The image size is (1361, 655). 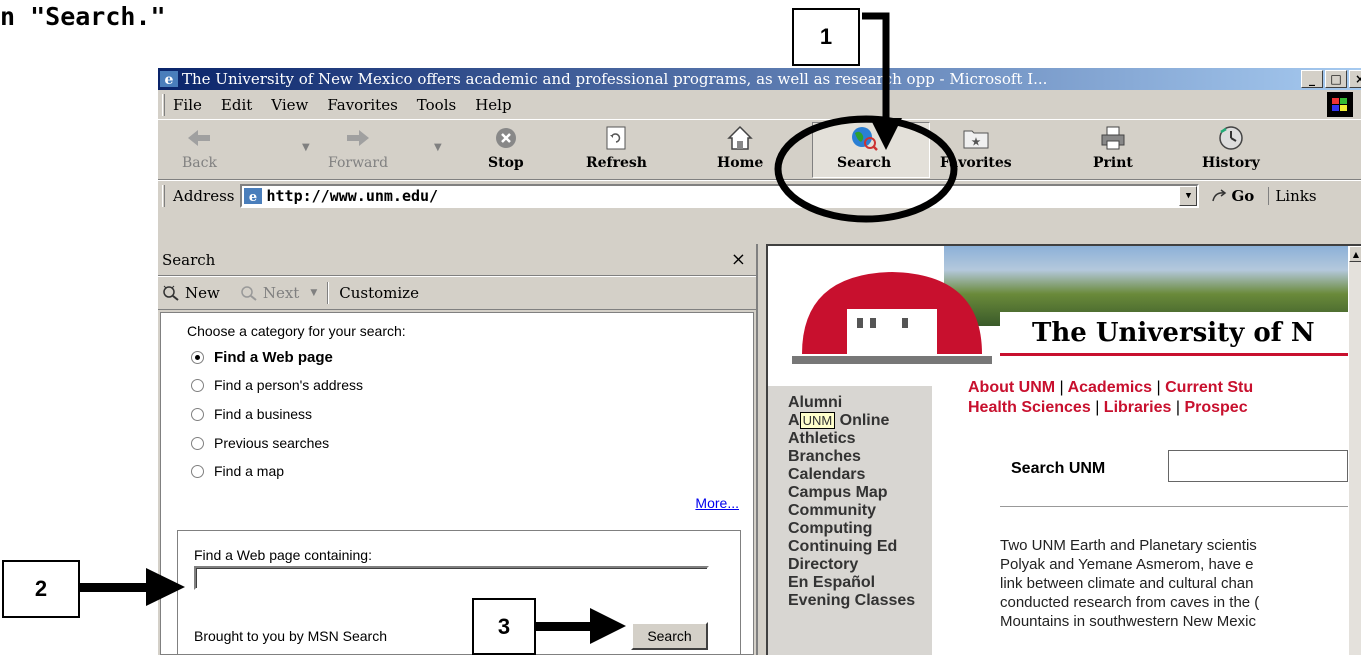 What do you see at coordinates (1354, 450) in the screenshot?
I see `page-scrollbar: ▲` at bounding box center [1354, 450].